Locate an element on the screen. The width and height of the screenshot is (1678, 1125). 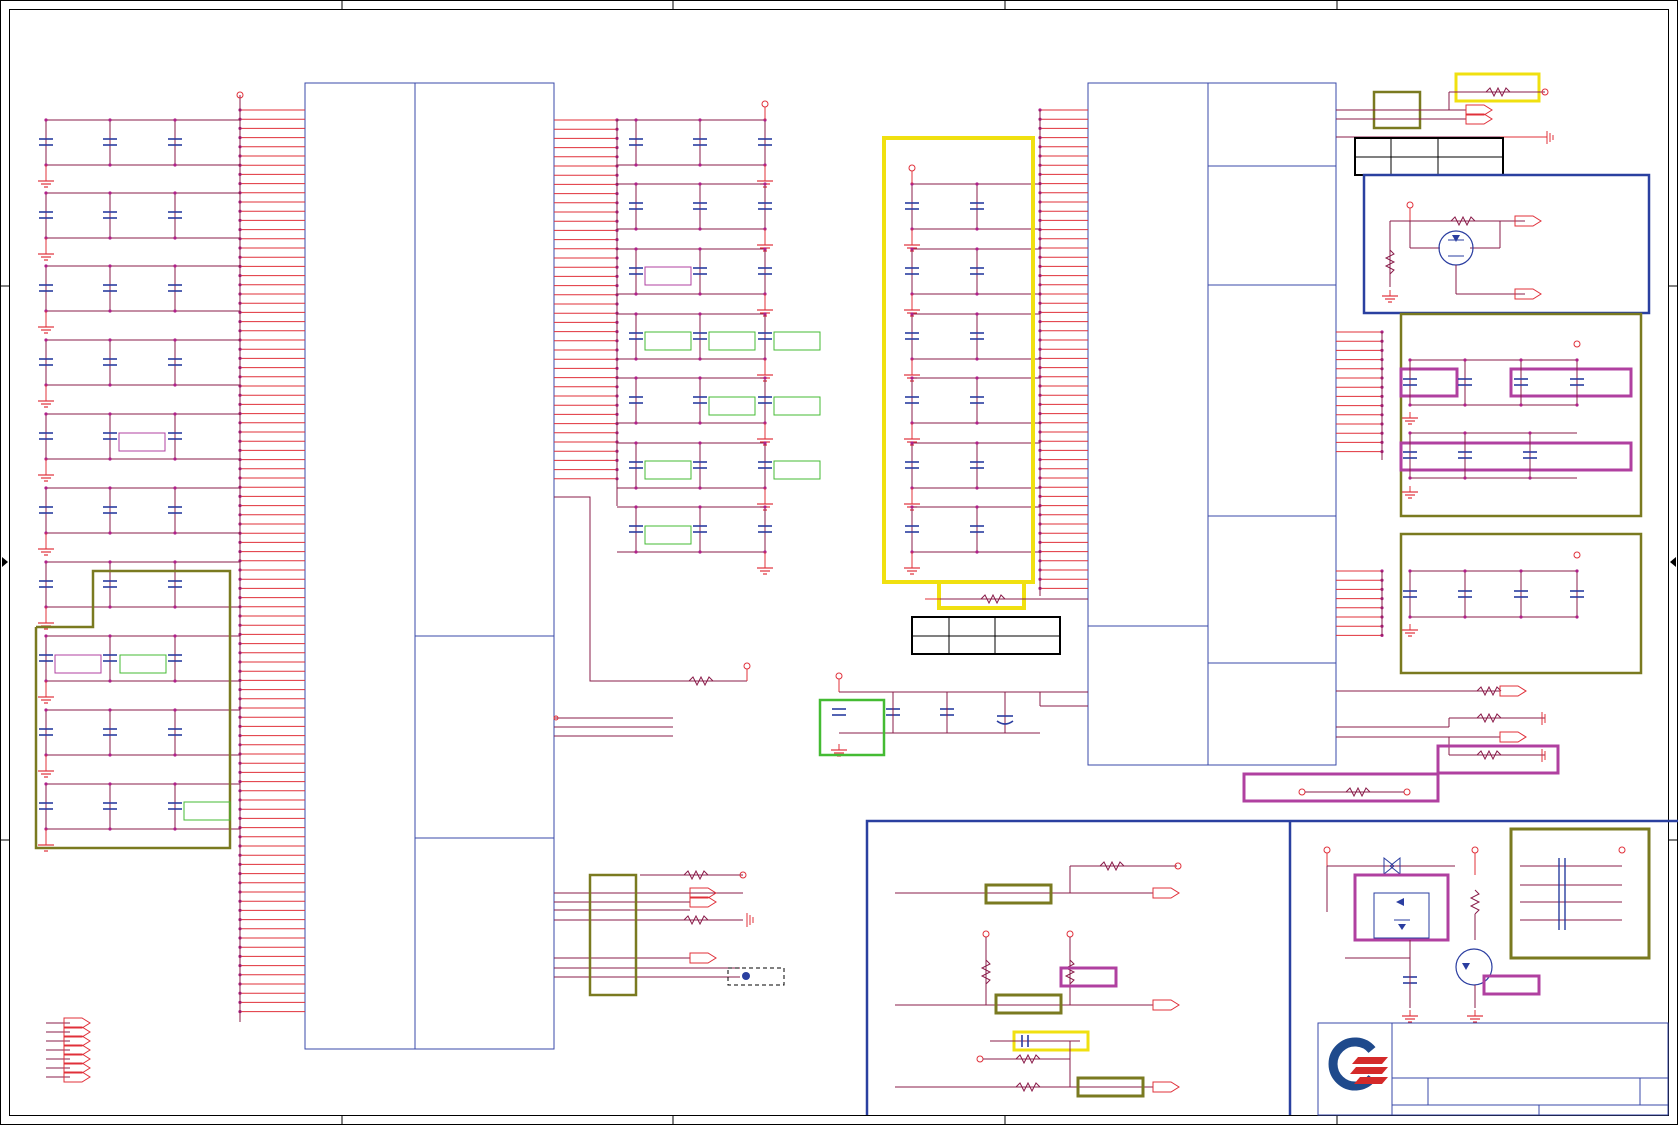
bottom-interface-panel is located at coordinates (1271, 967).